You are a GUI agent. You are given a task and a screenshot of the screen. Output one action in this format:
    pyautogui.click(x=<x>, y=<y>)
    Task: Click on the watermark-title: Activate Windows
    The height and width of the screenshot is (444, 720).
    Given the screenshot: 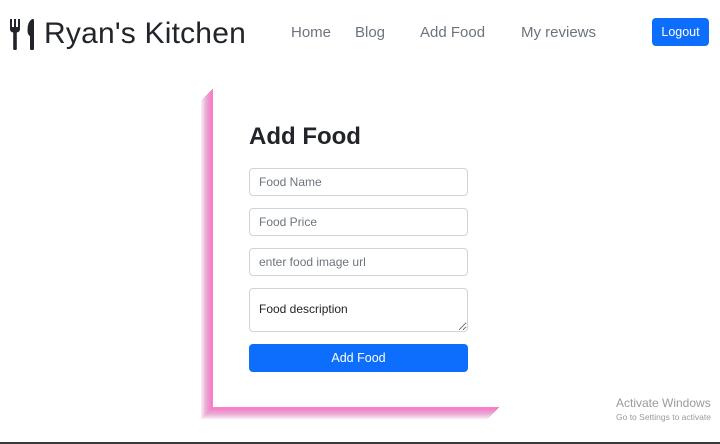 What is the action you would take?
    pyautogui.click(x=663, y=403)
    